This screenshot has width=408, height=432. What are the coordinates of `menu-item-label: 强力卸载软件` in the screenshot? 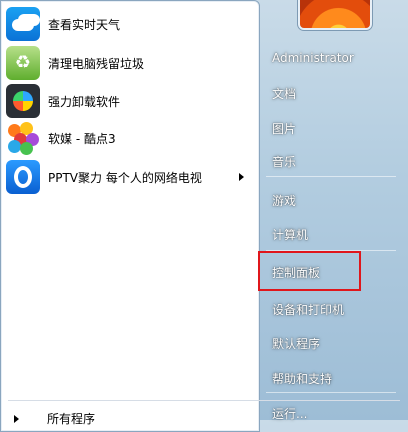 It's located at (84, 101).